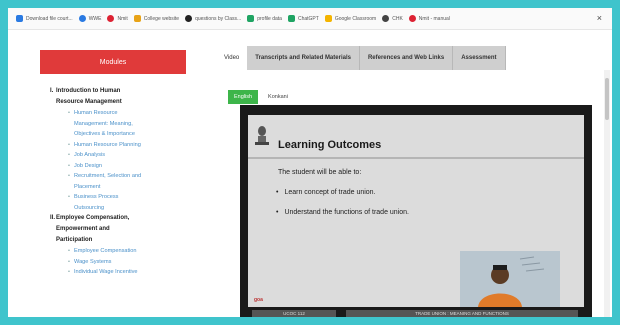 This screenshot has height=325, width=620. I want to click on bookmark-item: Google Classroom, so click(350, 18).